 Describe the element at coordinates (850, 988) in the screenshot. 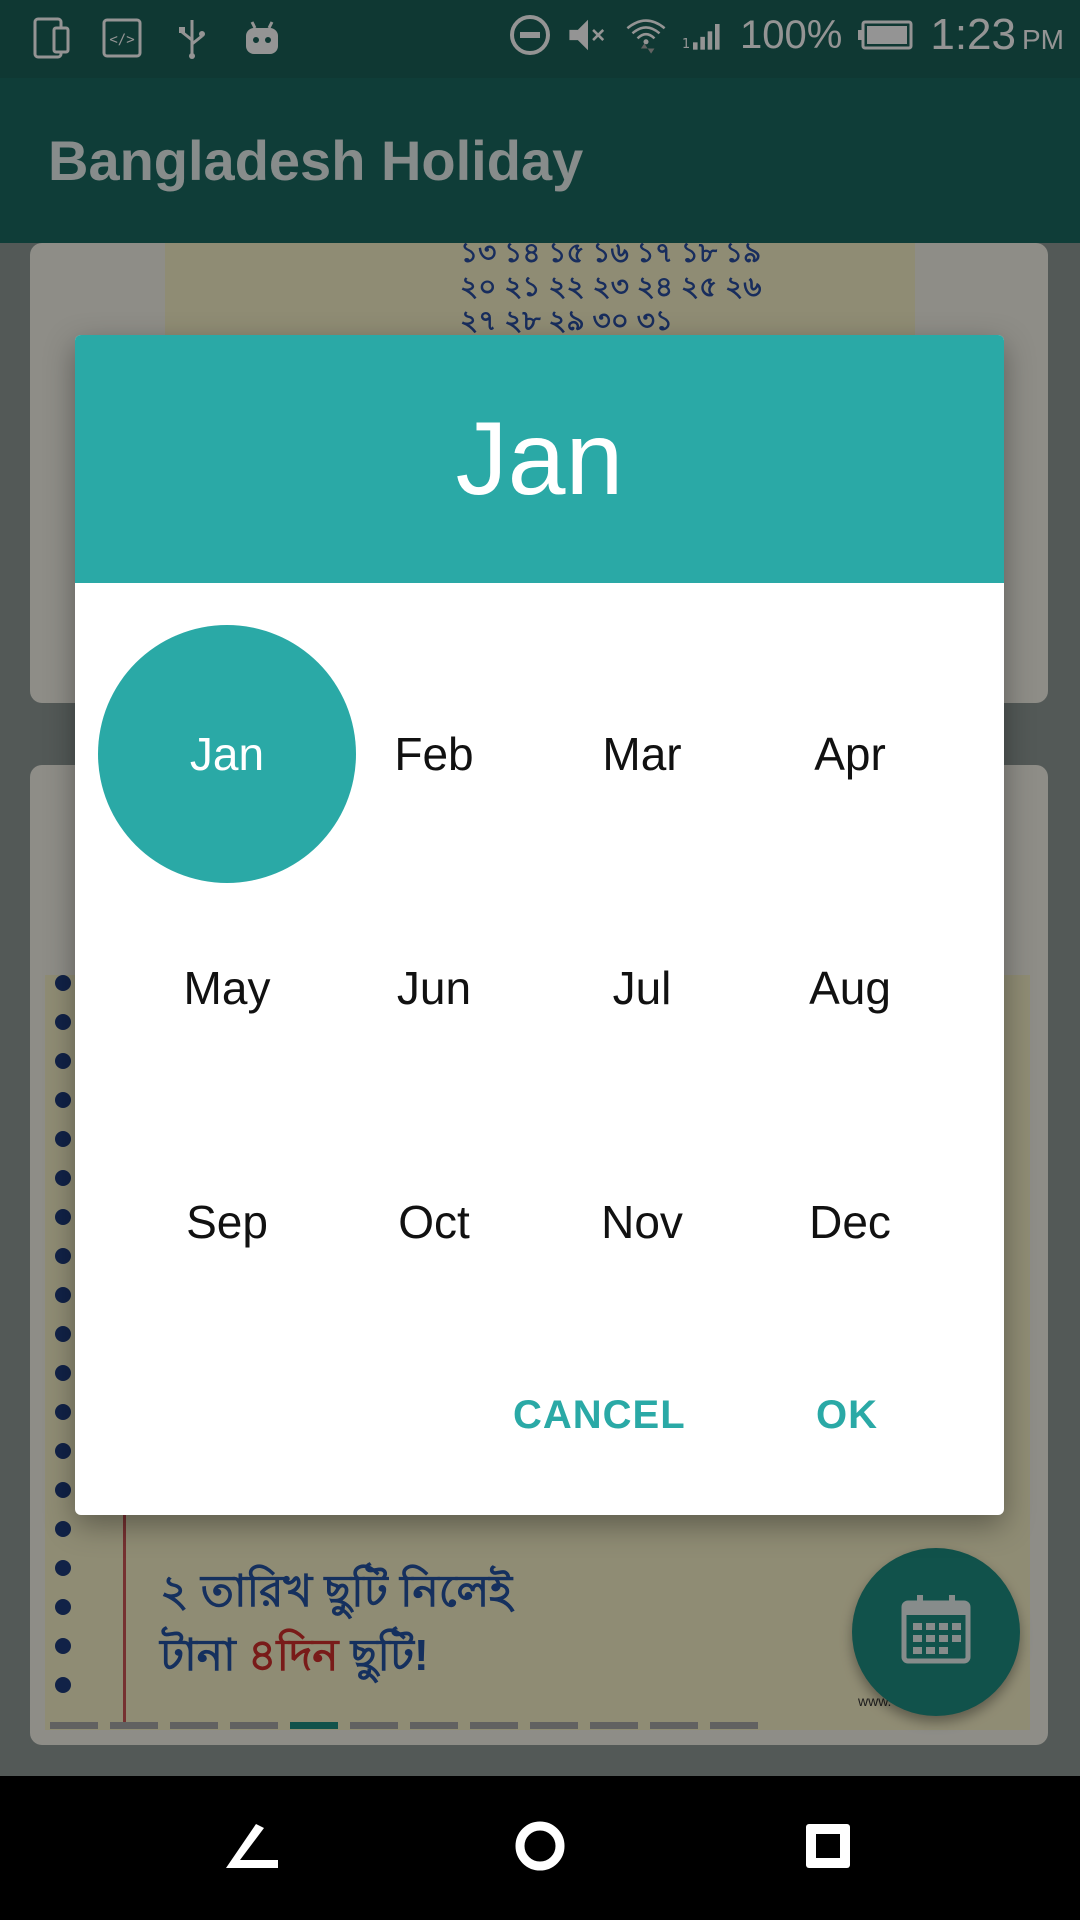

I see `month-aug: Aug` at that location.